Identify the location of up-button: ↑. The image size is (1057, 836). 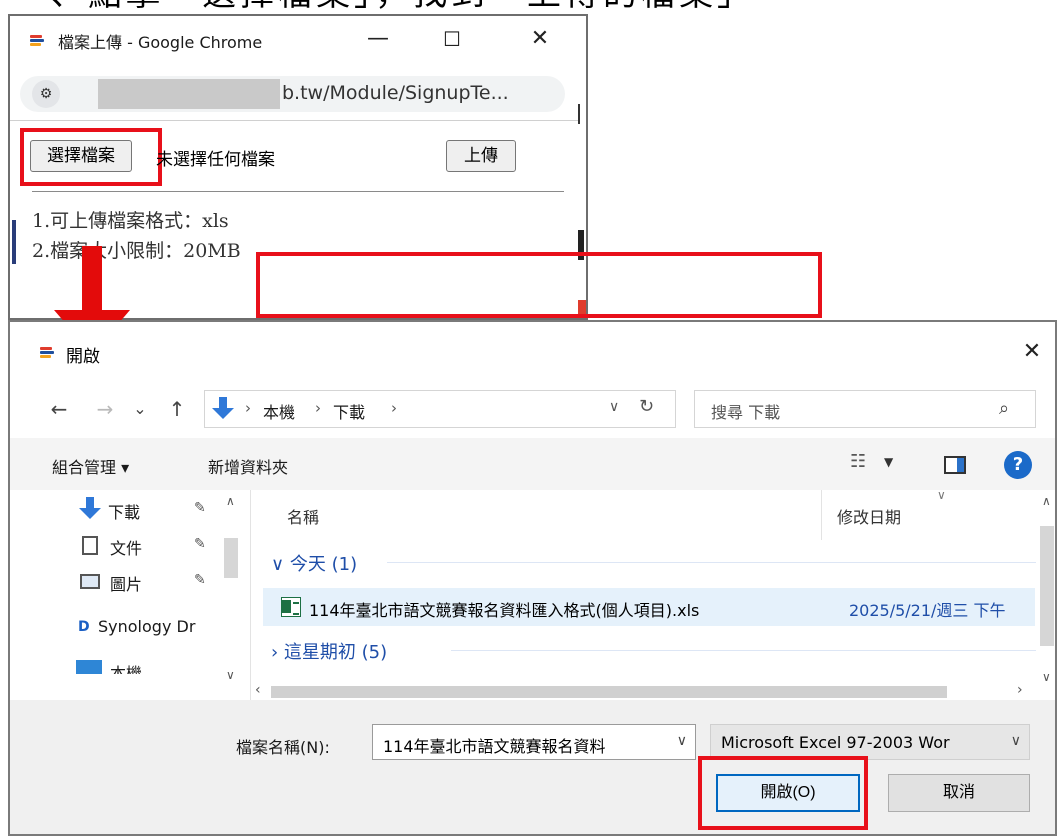
(177, 409).